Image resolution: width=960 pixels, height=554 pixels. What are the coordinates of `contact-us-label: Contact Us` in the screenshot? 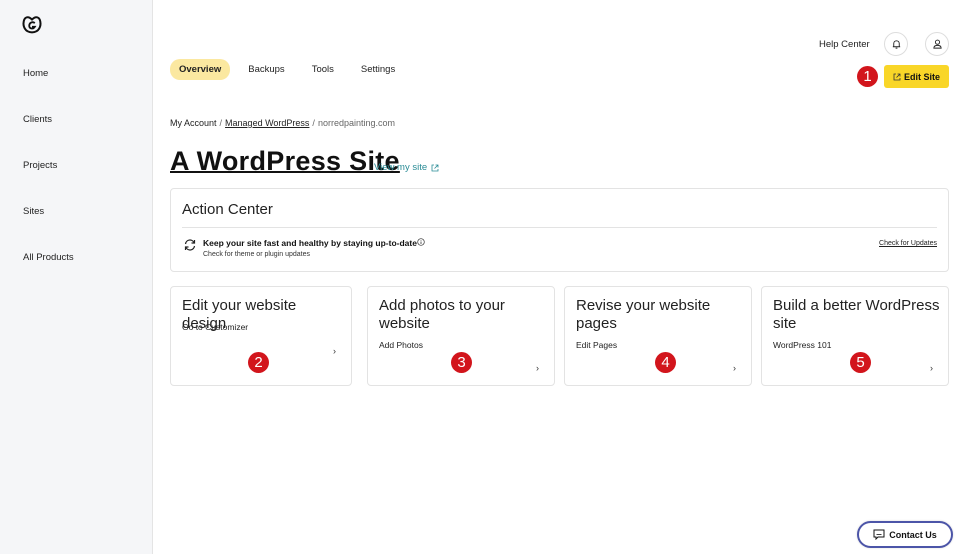 It's located at (913, 534).